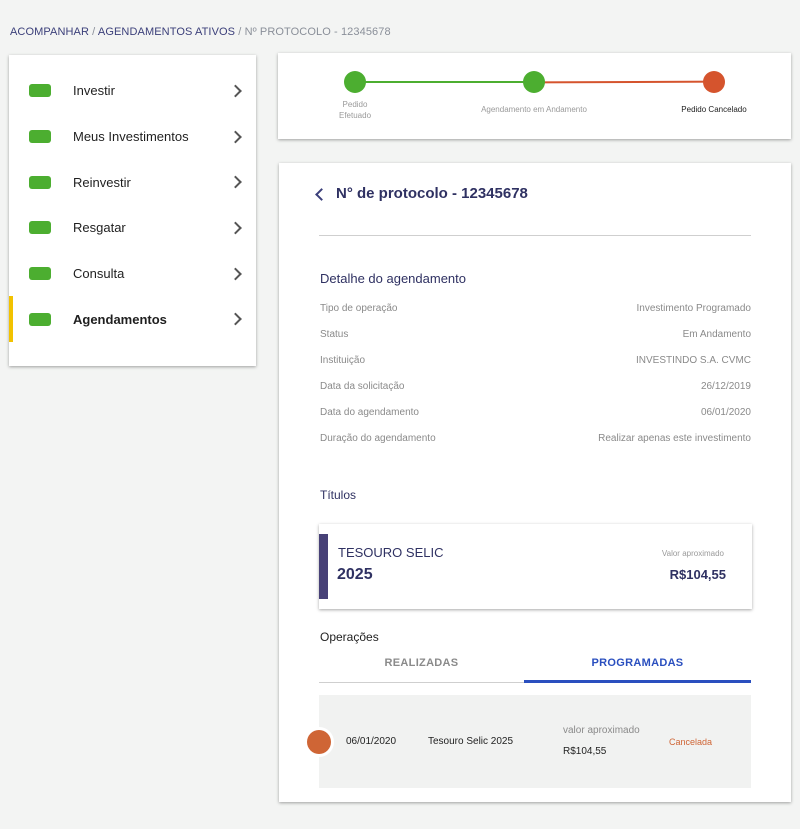 This screenshot has width=800, height=829. What do you see at coordinates (637, 668) in the screenshot?
I see `tab-programadas: PROGRAMADAS` at bounding box center [637, 668].